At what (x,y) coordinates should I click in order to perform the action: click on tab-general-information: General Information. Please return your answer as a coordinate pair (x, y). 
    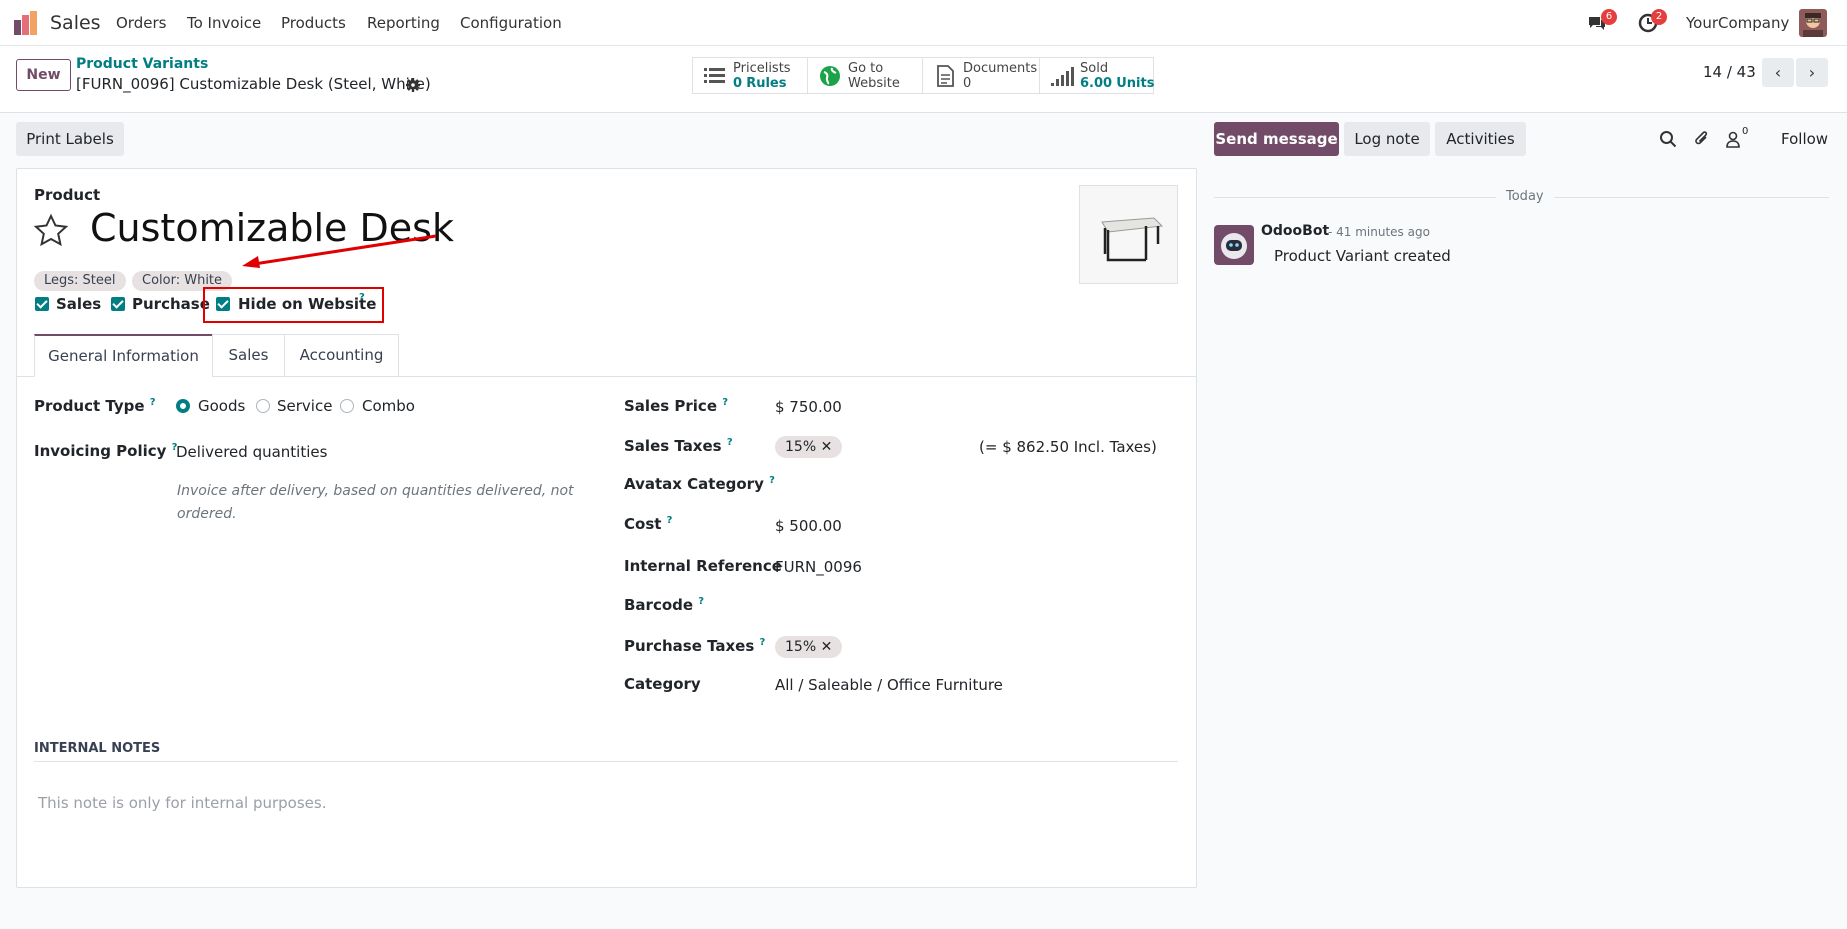
    Looking at the image, I should click on (123, 355).